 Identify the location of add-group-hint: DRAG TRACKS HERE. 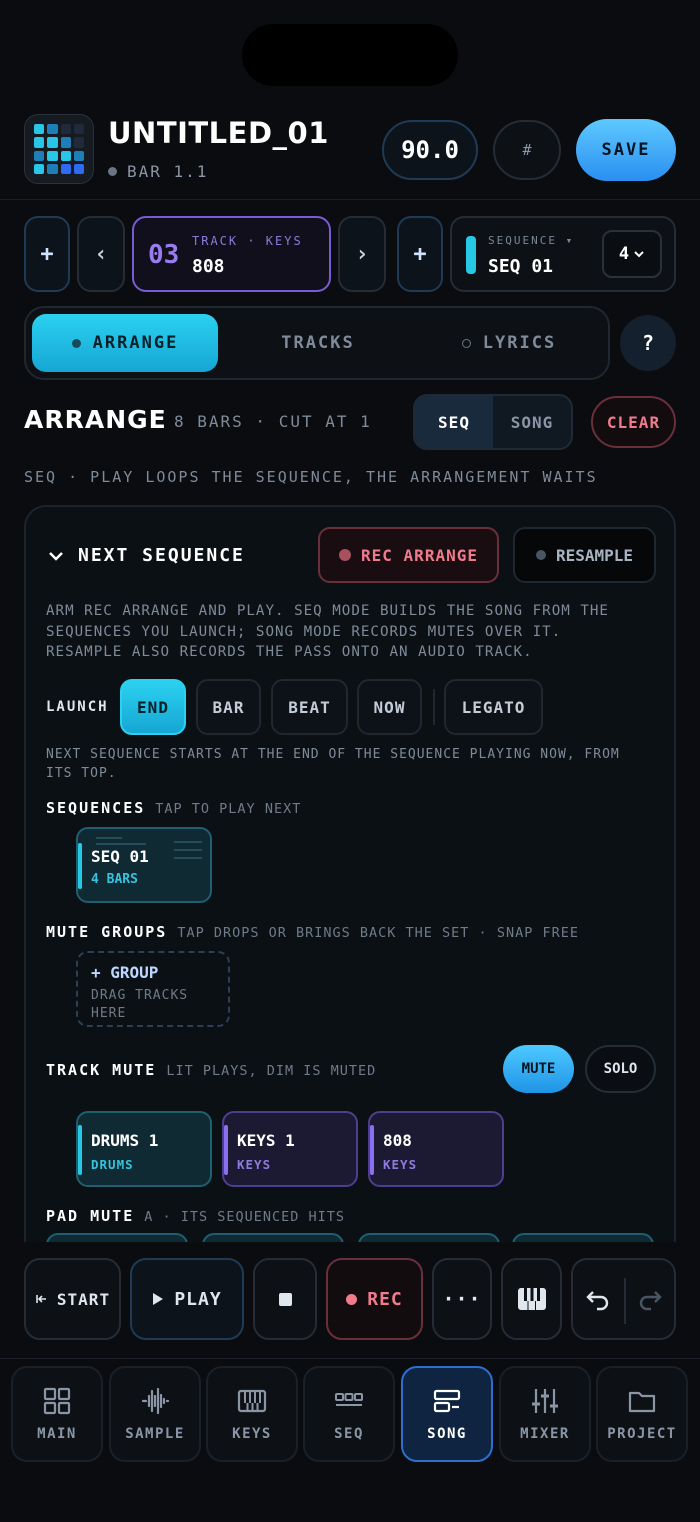
(140, 1004).